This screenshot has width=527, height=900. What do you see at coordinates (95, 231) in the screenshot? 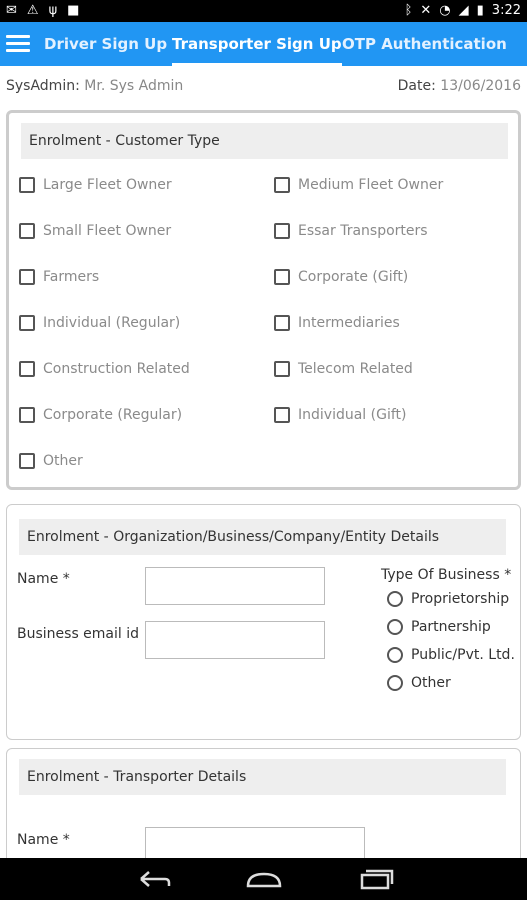
I see `checkbox-small-fleet-owner: Small Fleet Owner` at bounding box center [95, 231].